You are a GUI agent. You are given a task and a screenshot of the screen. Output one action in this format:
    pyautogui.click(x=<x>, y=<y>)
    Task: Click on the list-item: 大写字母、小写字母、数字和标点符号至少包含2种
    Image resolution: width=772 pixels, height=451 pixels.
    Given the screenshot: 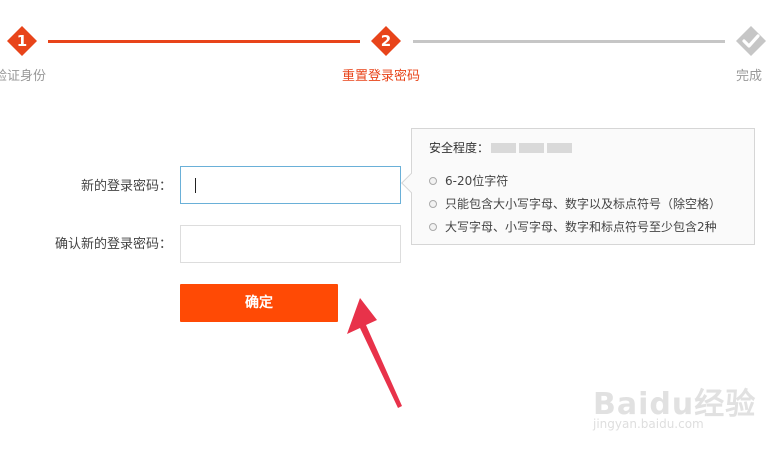 What is the action you would take?
    pyautogui.click(x=575, y=226)
    